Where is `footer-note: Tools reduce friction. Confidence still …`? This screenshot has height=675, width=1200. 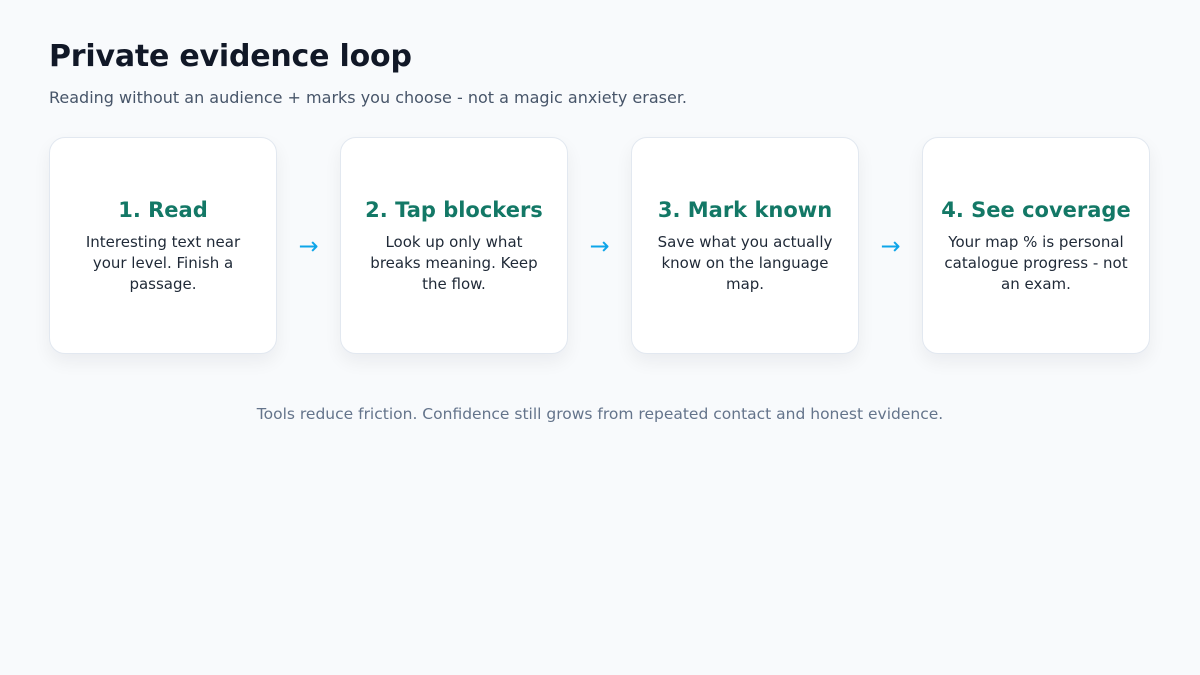 footer-note: Tools reduce friction. Confidence still … is located at coordinates (600, 414).